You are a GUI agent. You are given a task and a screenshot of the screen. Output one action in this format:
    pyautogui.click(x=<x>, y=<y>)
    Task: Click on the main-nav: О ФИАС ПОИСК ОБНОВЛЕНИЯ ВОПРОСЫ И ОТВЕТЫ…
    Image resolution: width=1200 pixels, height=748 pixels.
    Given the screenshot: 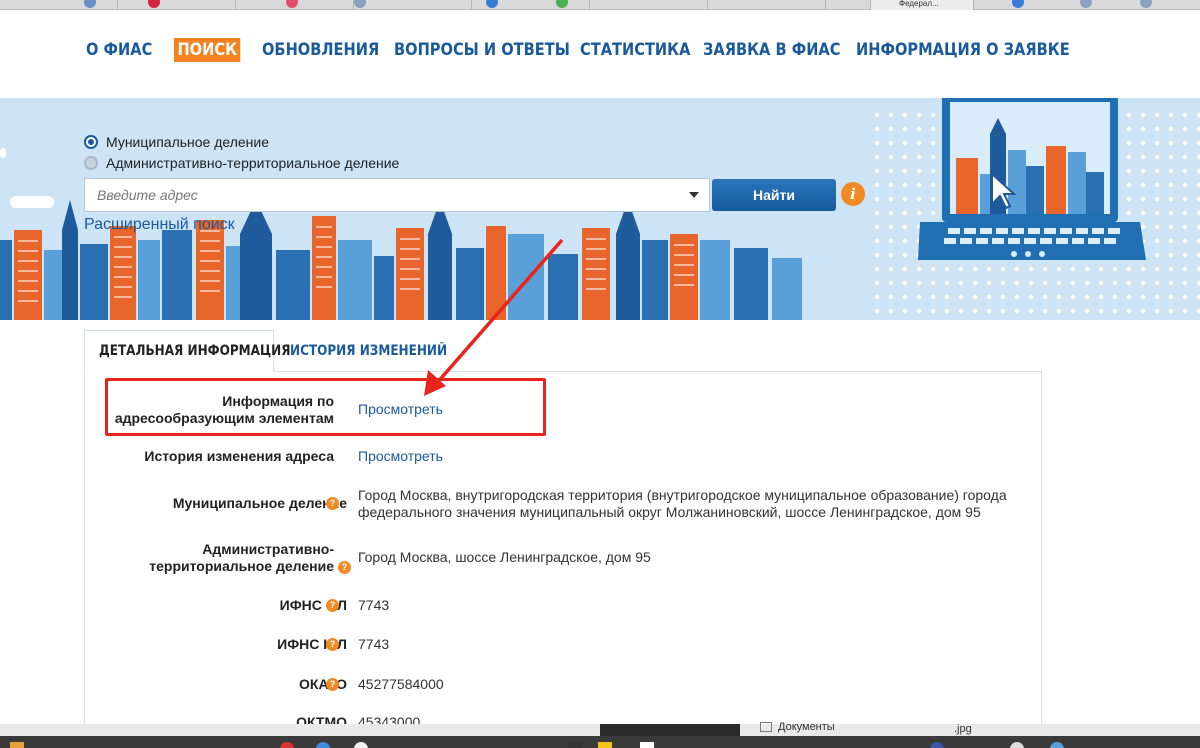 What is the action you would take?
    pyautogui.click(x=600, y=54)
    